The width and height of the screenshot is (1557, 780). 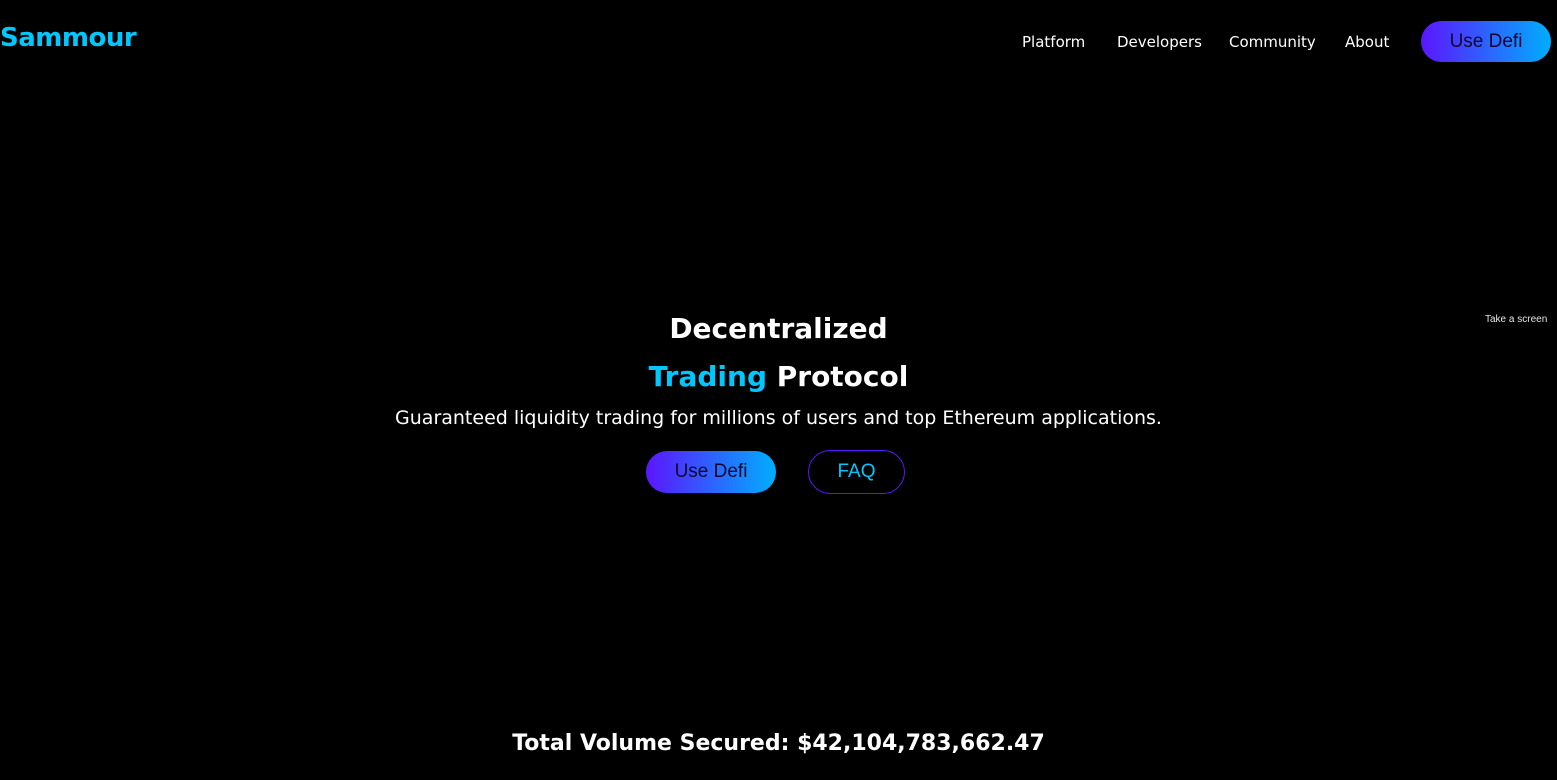 What do you see at coordinates (856, 472) in the screenshot?
I see `hero-faq-button: FAQ` at bounding box center [856, 472].